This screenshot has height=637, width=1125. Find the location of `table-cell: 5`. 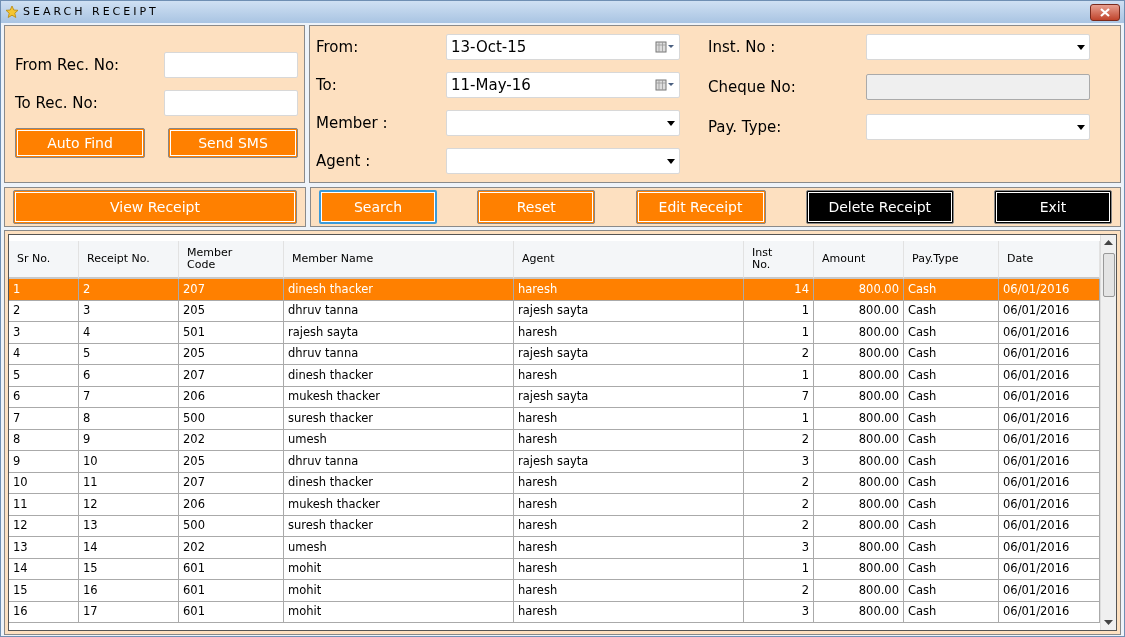

table-cell: 5 is located at coordinates (44, 376).